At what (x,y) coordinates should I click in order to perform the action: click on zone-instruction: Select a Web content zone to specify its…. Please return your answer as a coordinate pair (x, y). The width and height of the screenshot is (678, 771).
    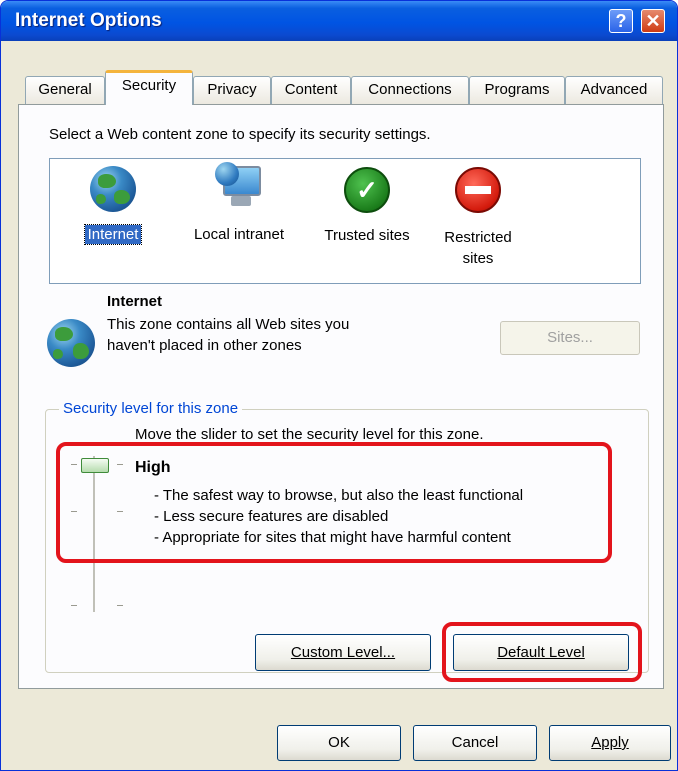
    Looking at the image, I should click on (240, 134).